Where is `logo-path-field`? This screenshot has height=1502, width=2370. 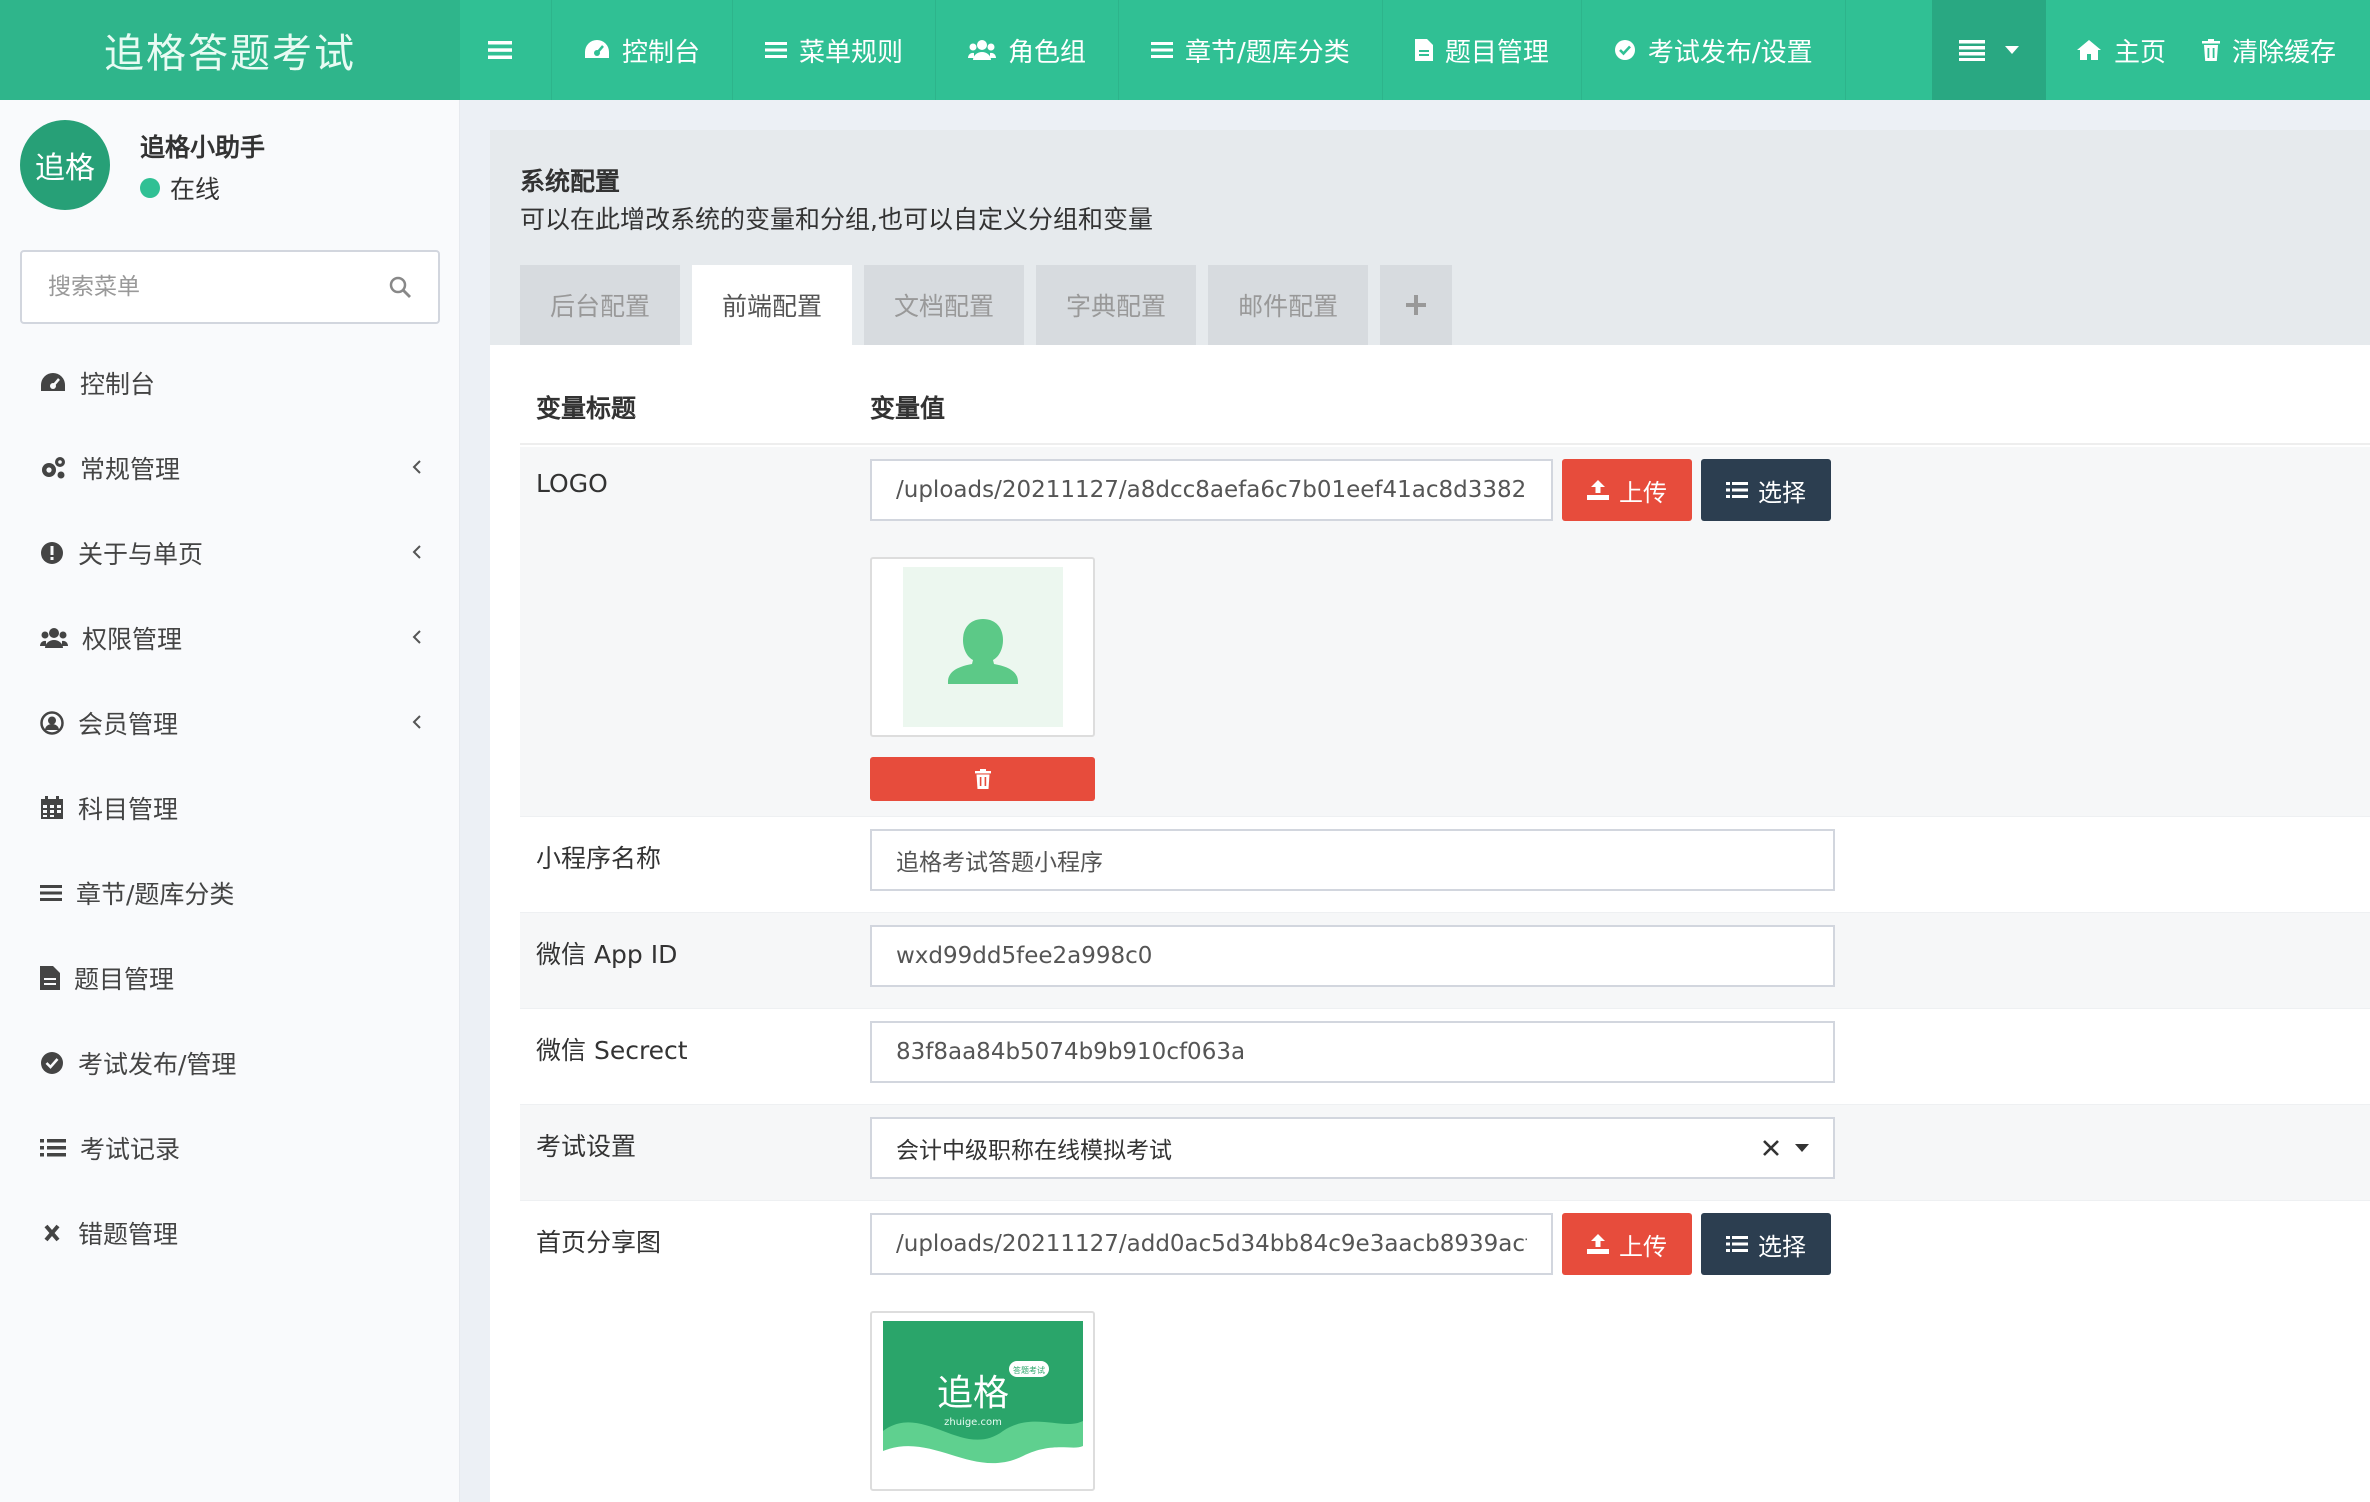
logo-path-field is located at coordinates (1211, 490).